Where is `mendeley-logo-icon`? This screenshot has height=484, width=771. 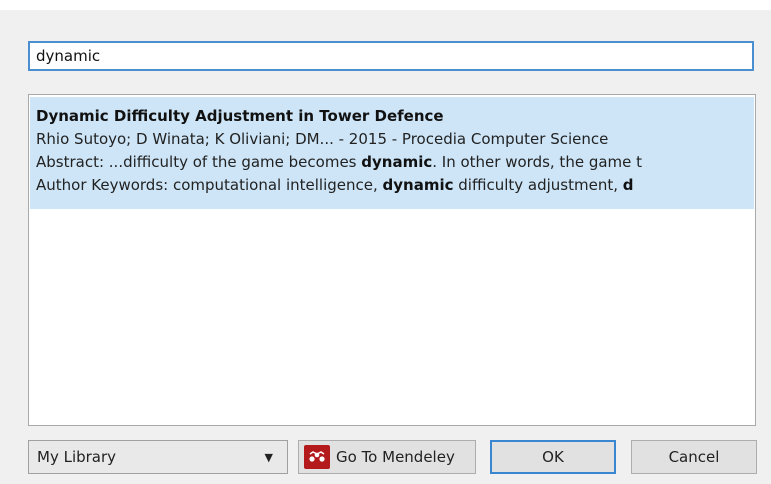
mendeley-logo-icon is located at coordinates (317, 457).